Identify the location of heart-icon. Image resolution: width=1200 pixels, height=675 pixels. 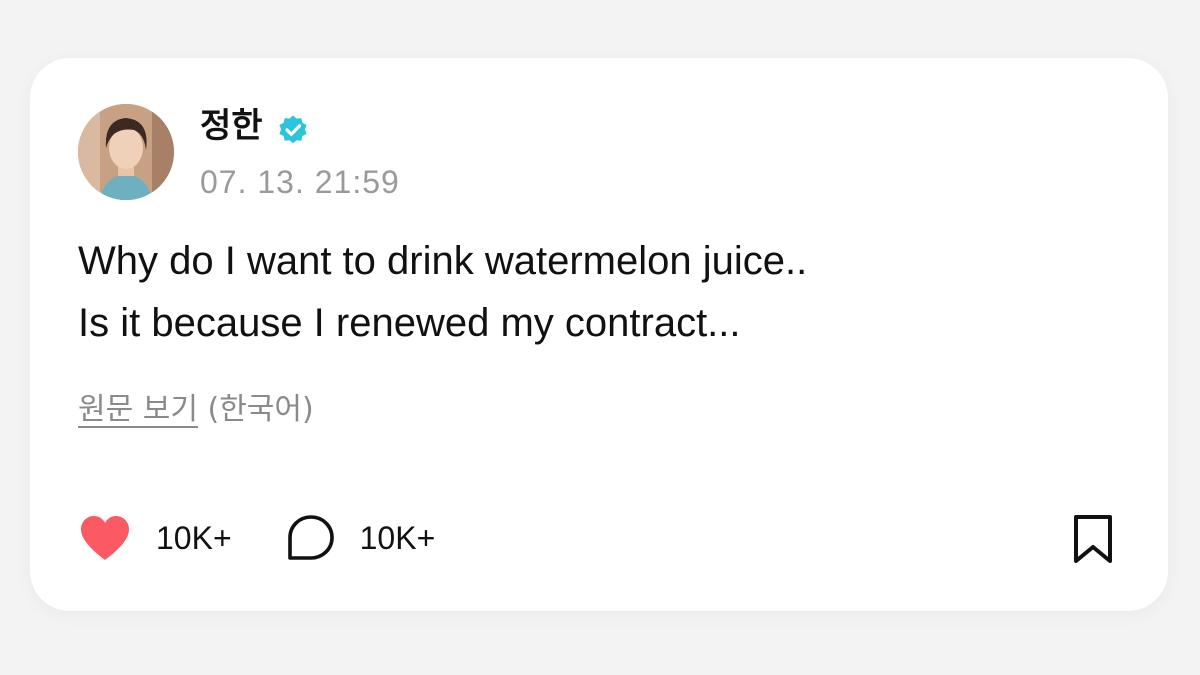
(105, 538).